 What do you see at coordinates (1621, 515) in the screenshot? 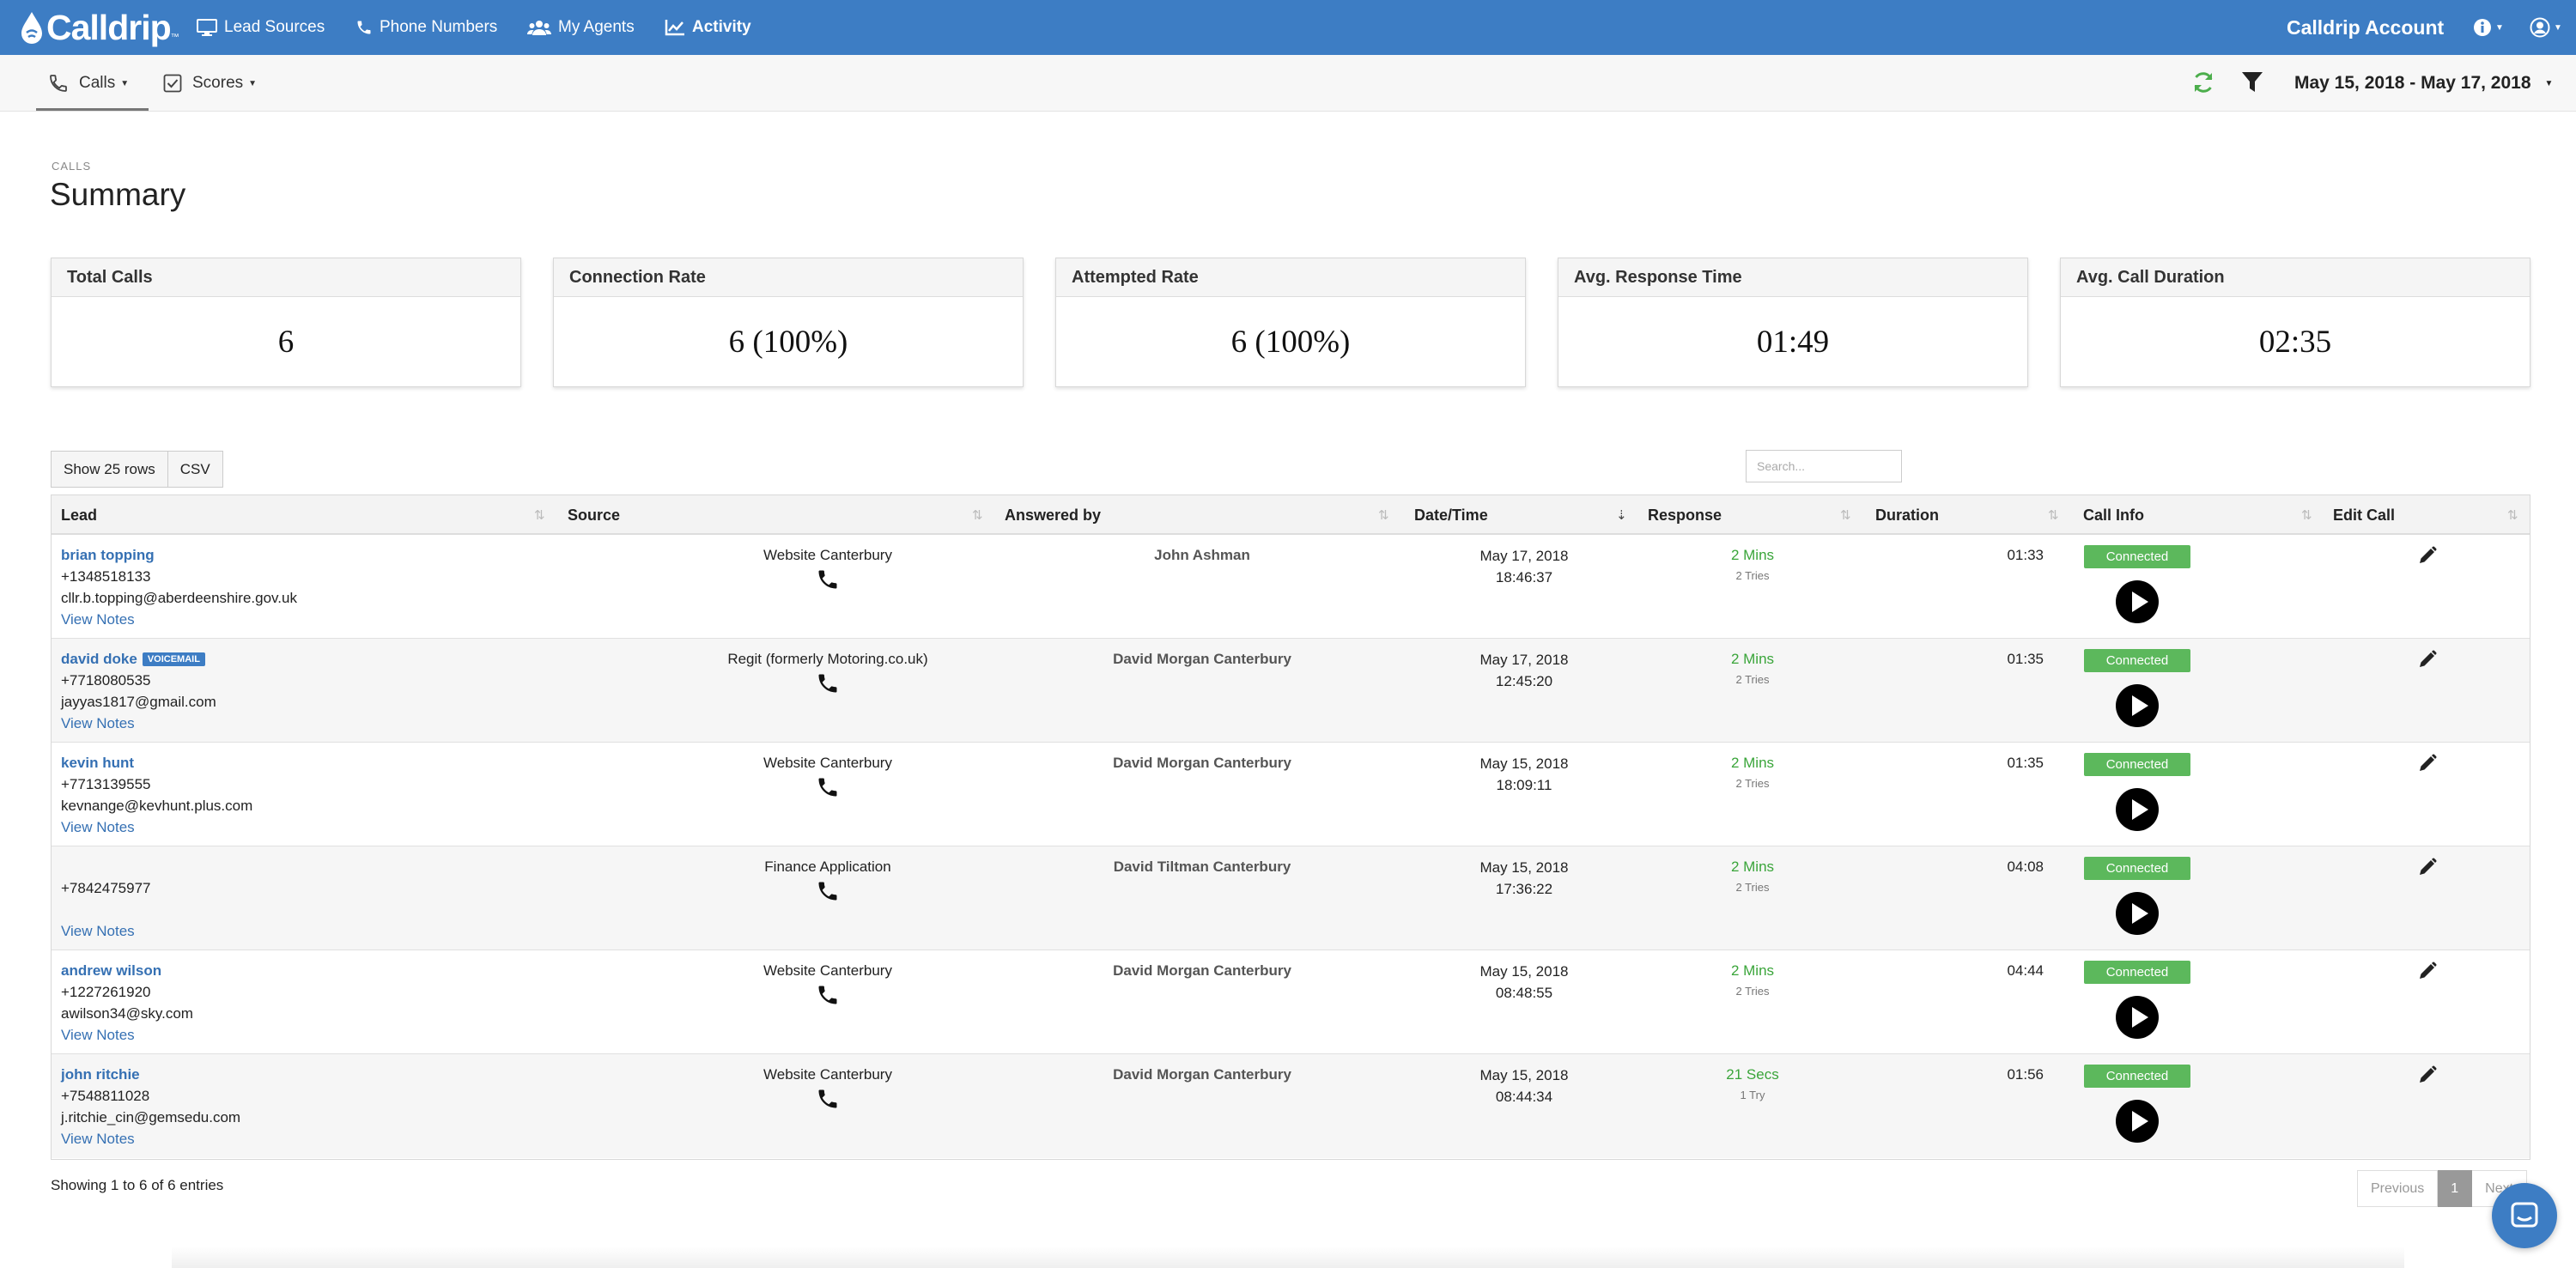
I see `sort-desc-icon: ⇣` at bounding box center [1621, 515].